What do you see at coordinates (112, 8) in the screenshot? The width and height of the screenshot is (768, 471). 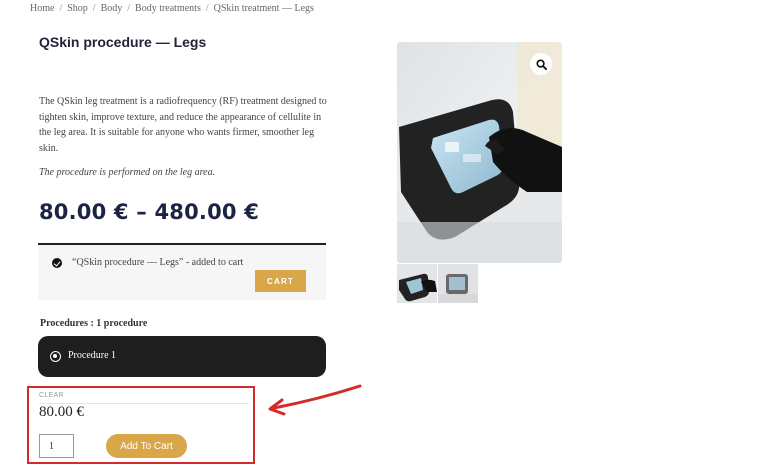 I see `breadcrumb-body: Body` at bounding box center [112, 8].